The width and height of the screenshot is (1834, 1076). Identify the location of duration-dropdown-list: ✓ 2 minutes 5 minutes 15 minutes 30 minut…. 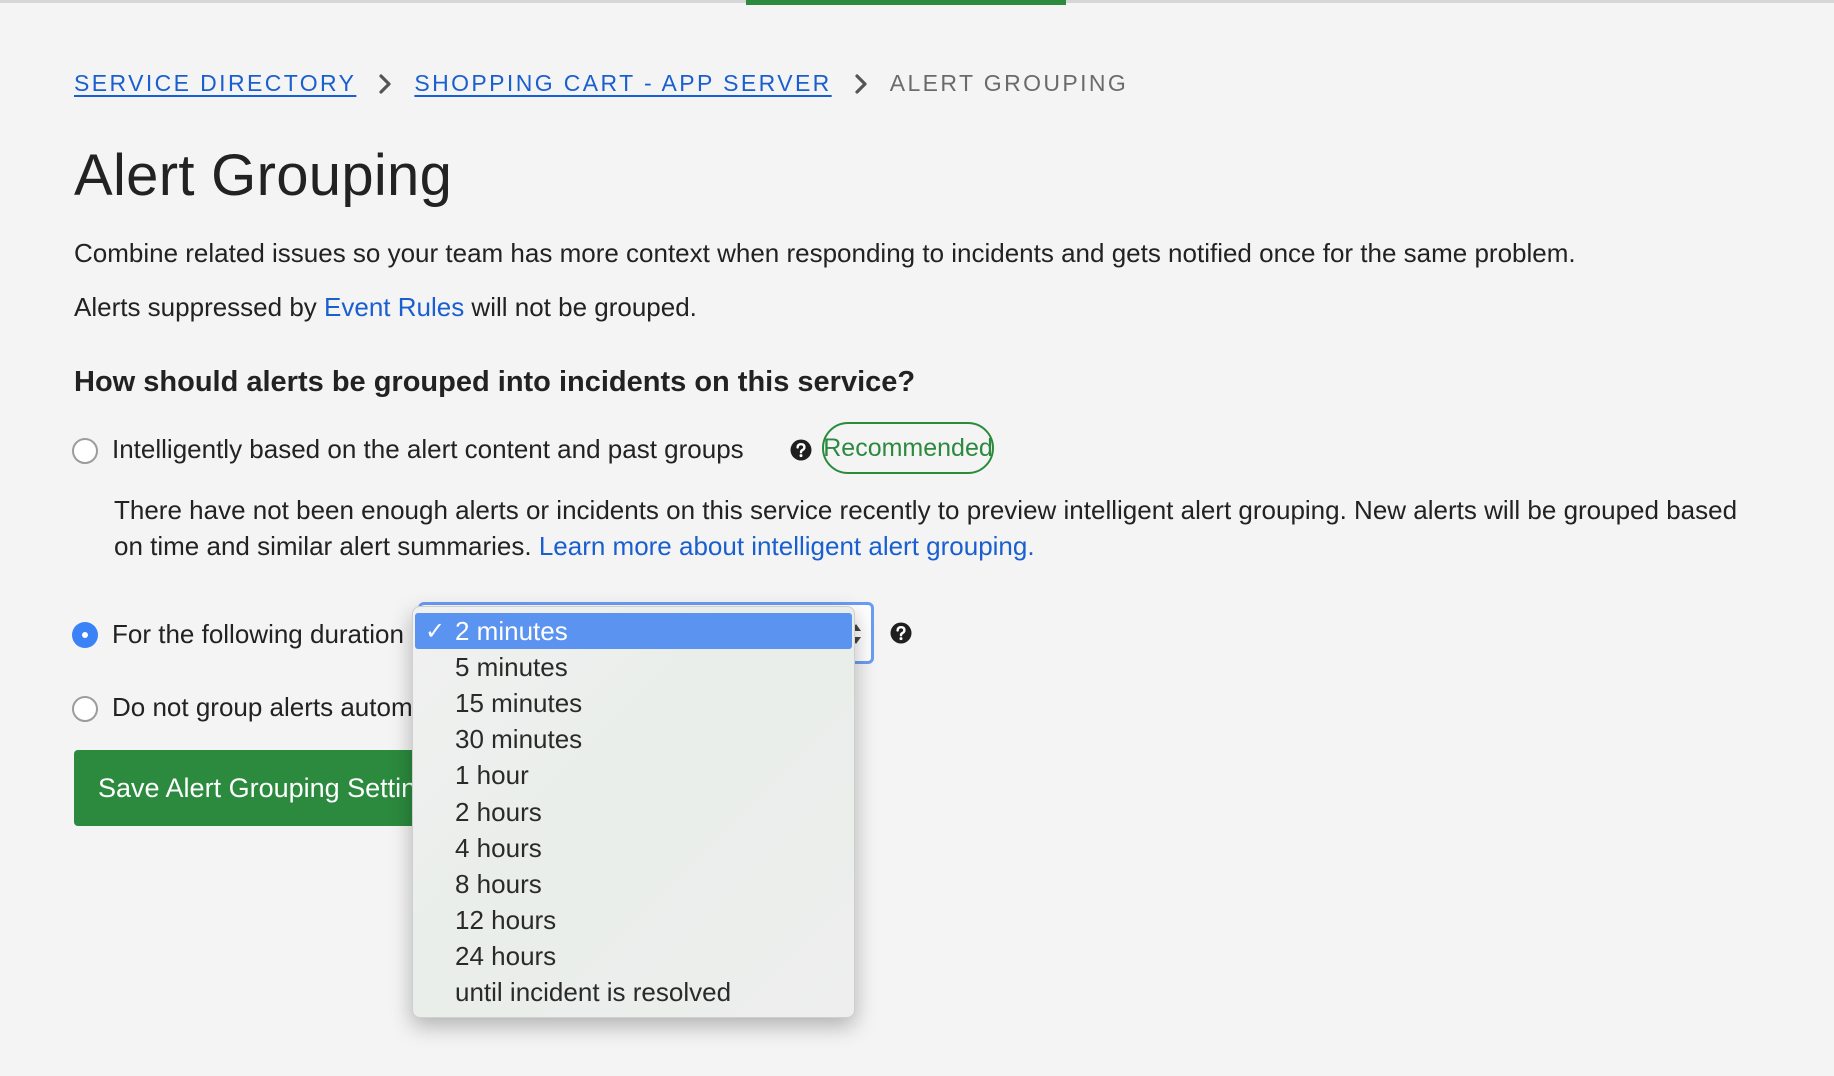
(633, 812).